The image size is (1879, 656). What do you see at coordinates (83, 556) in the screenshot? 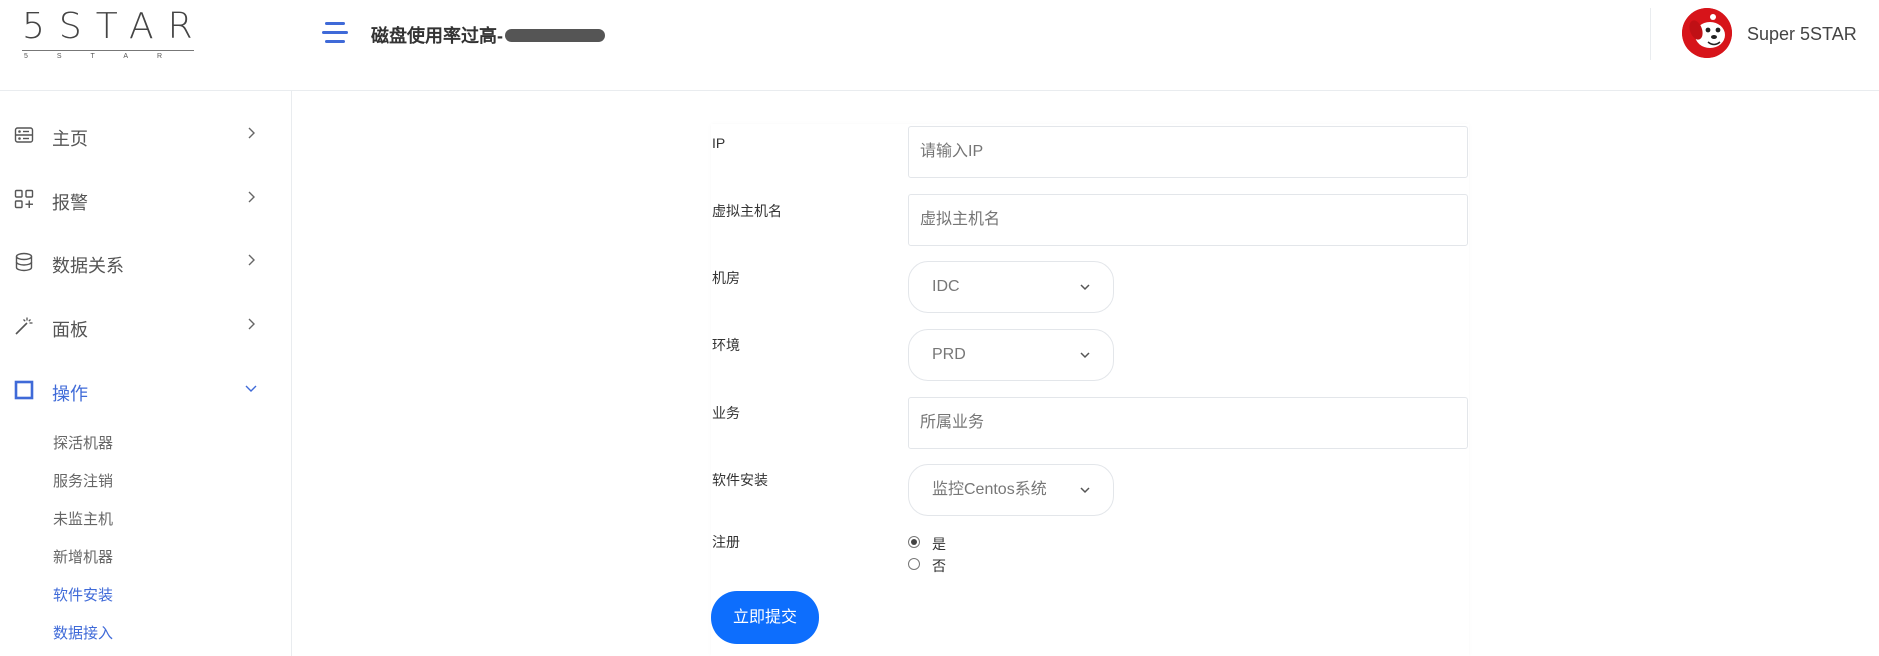
I see `submenu-item-add-machine: 新增机器` at bounding box center [83, 556].